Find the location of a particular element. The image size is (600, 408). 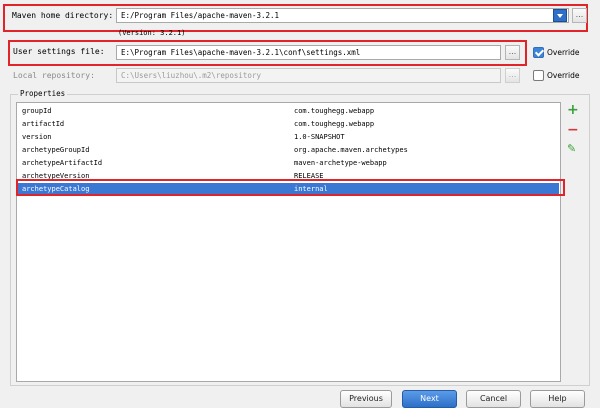

local-repo-field: C:\Users\liuzhou\.m2\repository is located at coordinates (308, 75).